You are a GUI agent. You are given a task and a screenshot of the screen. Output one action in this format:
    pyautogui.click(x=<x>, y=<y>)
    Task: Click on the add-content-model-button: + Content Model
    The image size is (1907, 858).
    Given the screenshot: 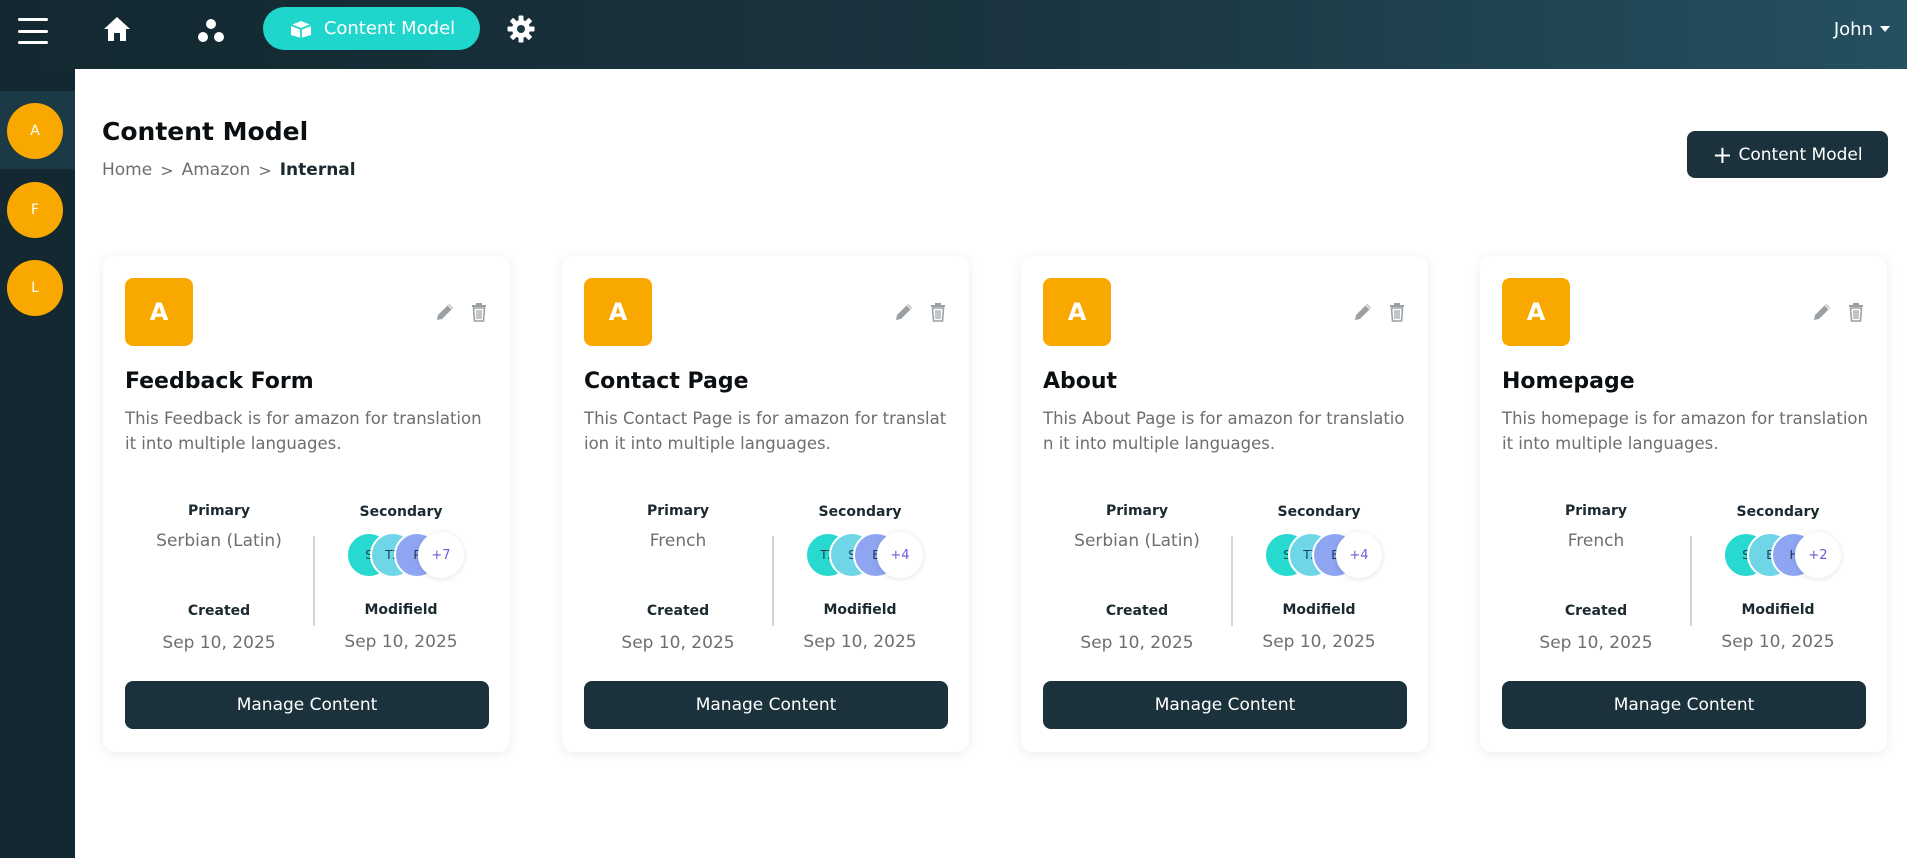 What is the action you would take?
    pyautogui.click(x=1787, y=154)
    